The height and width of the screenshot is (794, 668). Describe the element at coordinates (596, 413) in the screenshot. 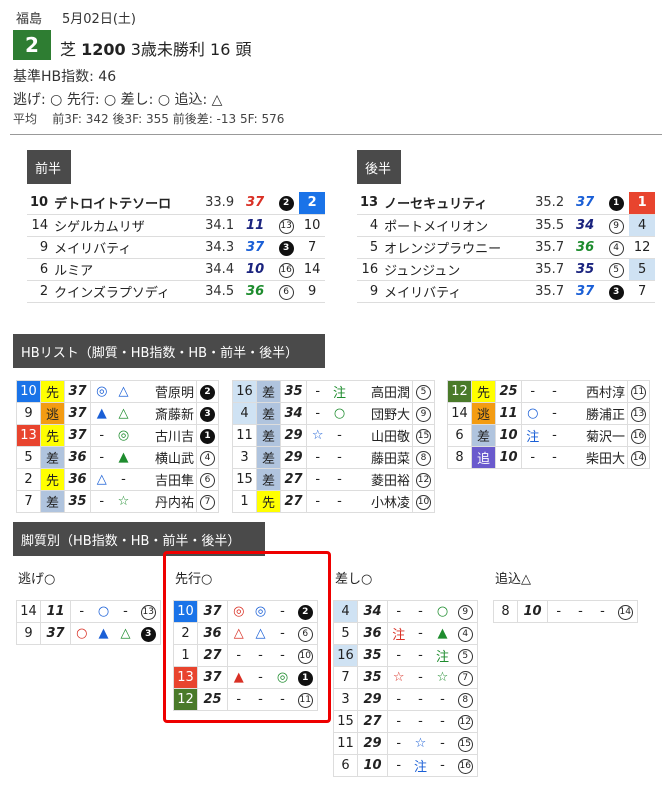

I see `jockey-name: 勝浦正` at that location.